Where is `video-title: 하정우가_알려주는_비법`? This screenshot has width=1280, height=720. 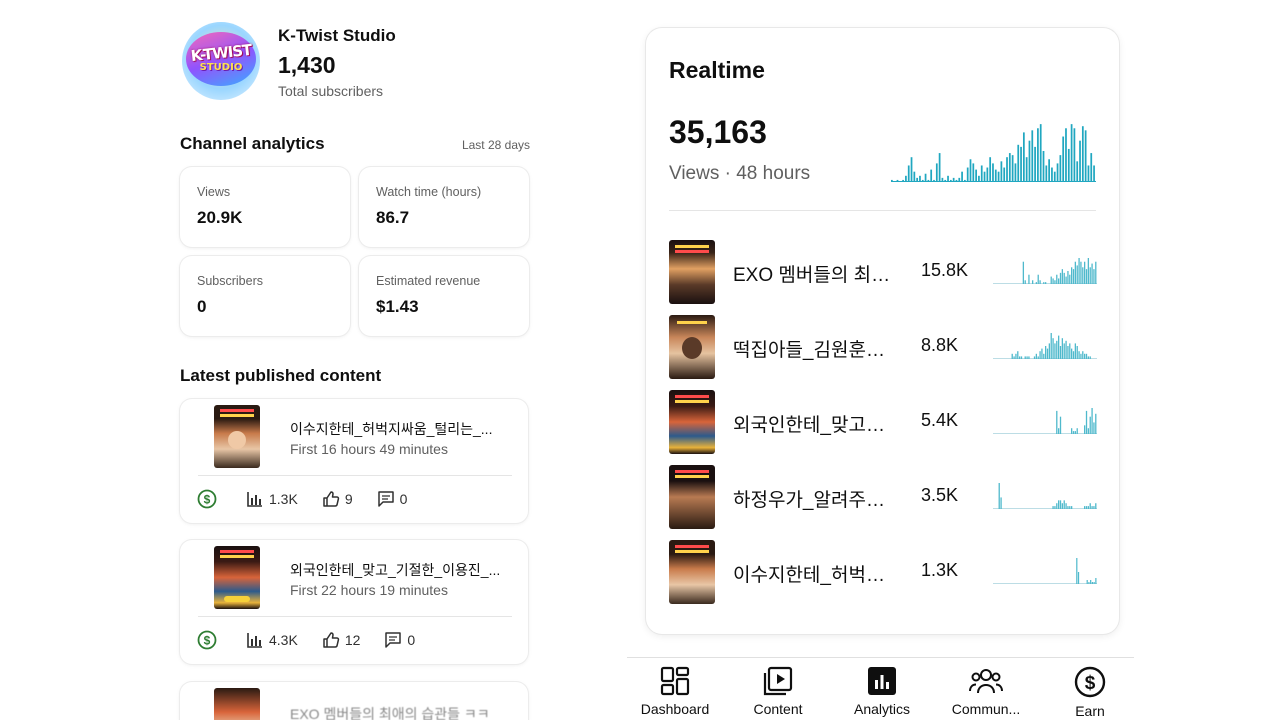
video-title: 하정우가_알려주는_비법 is located at coordinates (813, 500).